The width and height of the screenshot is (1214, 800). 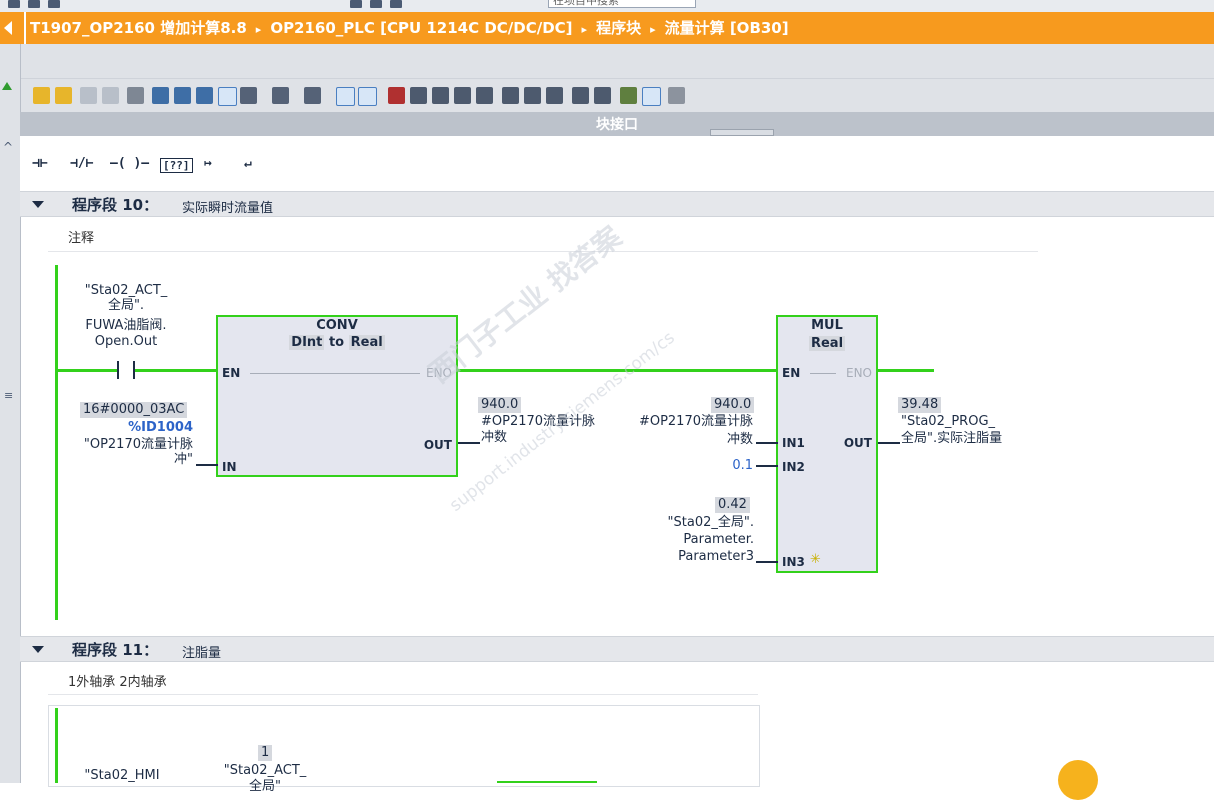 I want to click on block-interface-label: 块接口, so click(x=617, y=125).